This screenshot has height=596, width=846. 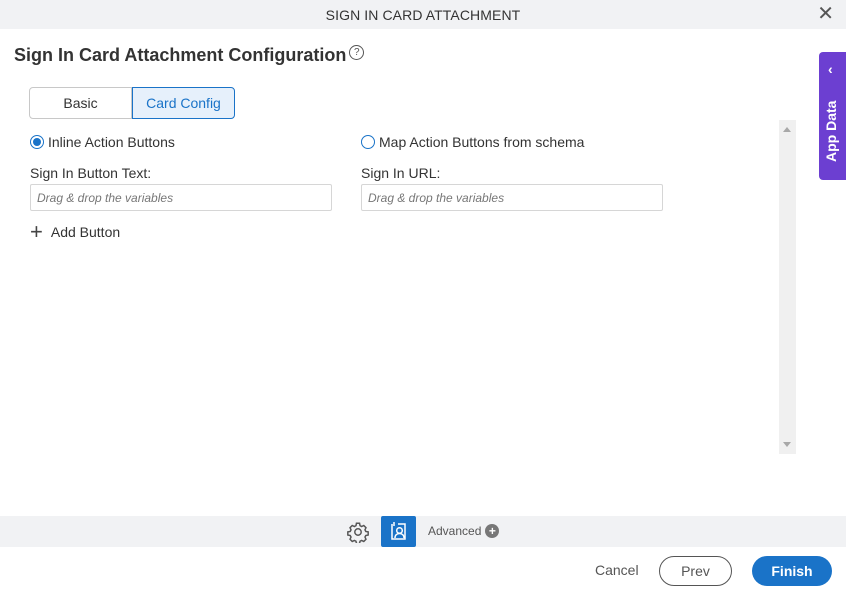 What do you see at coordinates (183, 103) in the screenshot?
I see `tab-card-config: Card Config` at bounding box center [183, 103].